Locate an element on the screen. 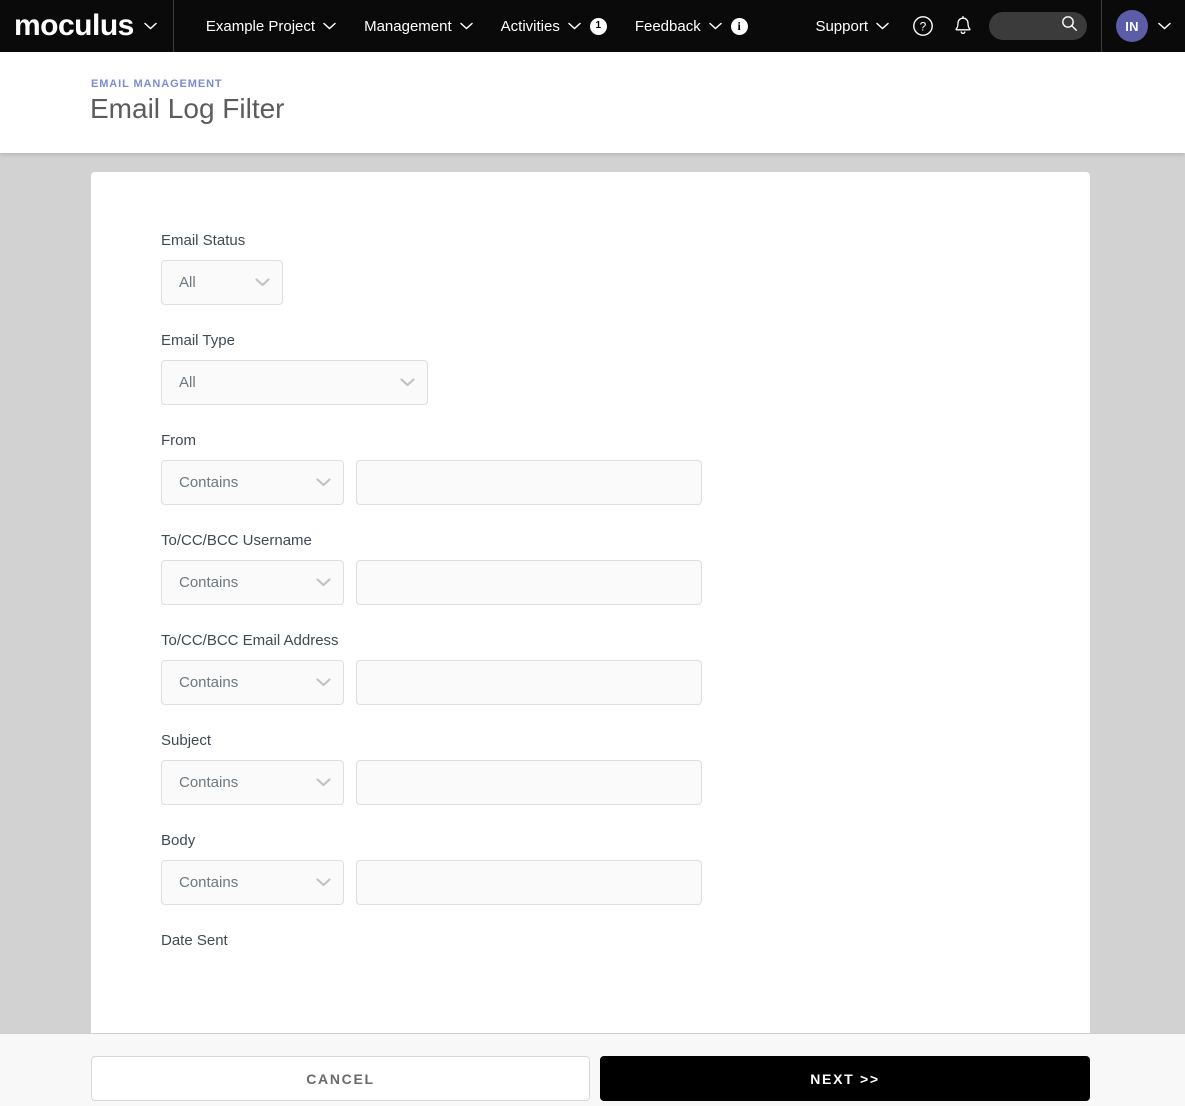  nav-item-management: Management is located at coordinates (418, 26).